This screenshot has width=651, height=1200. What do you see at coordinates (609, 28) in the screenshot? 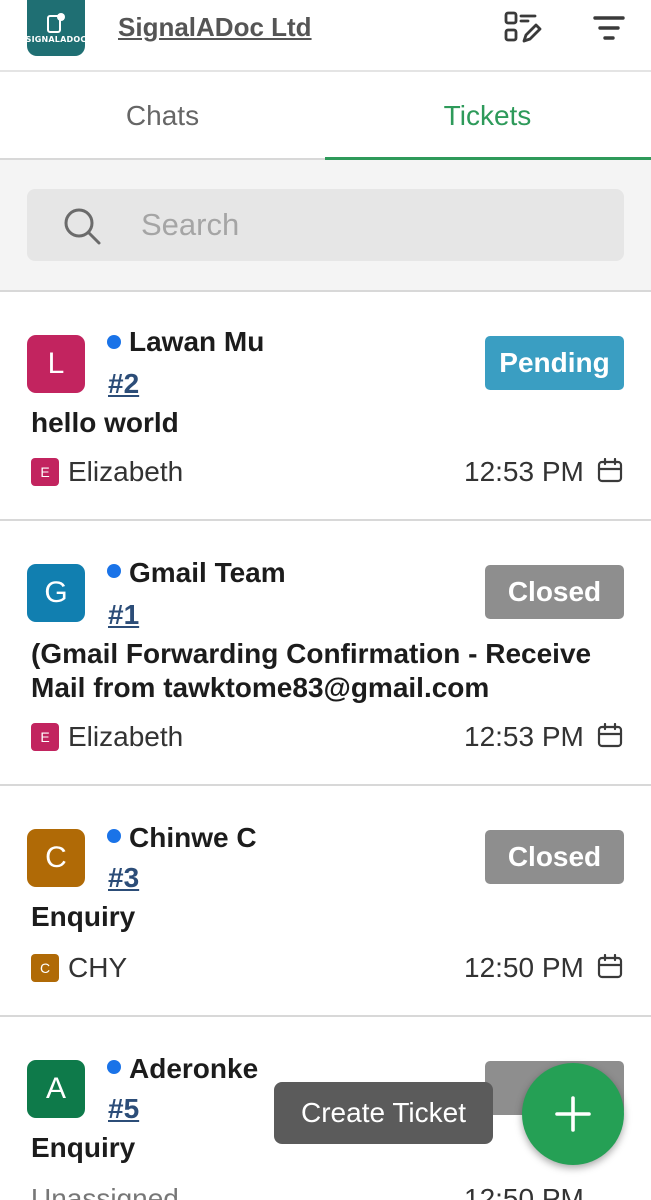
I see `filter-icon` at bounding box center [609, 28].